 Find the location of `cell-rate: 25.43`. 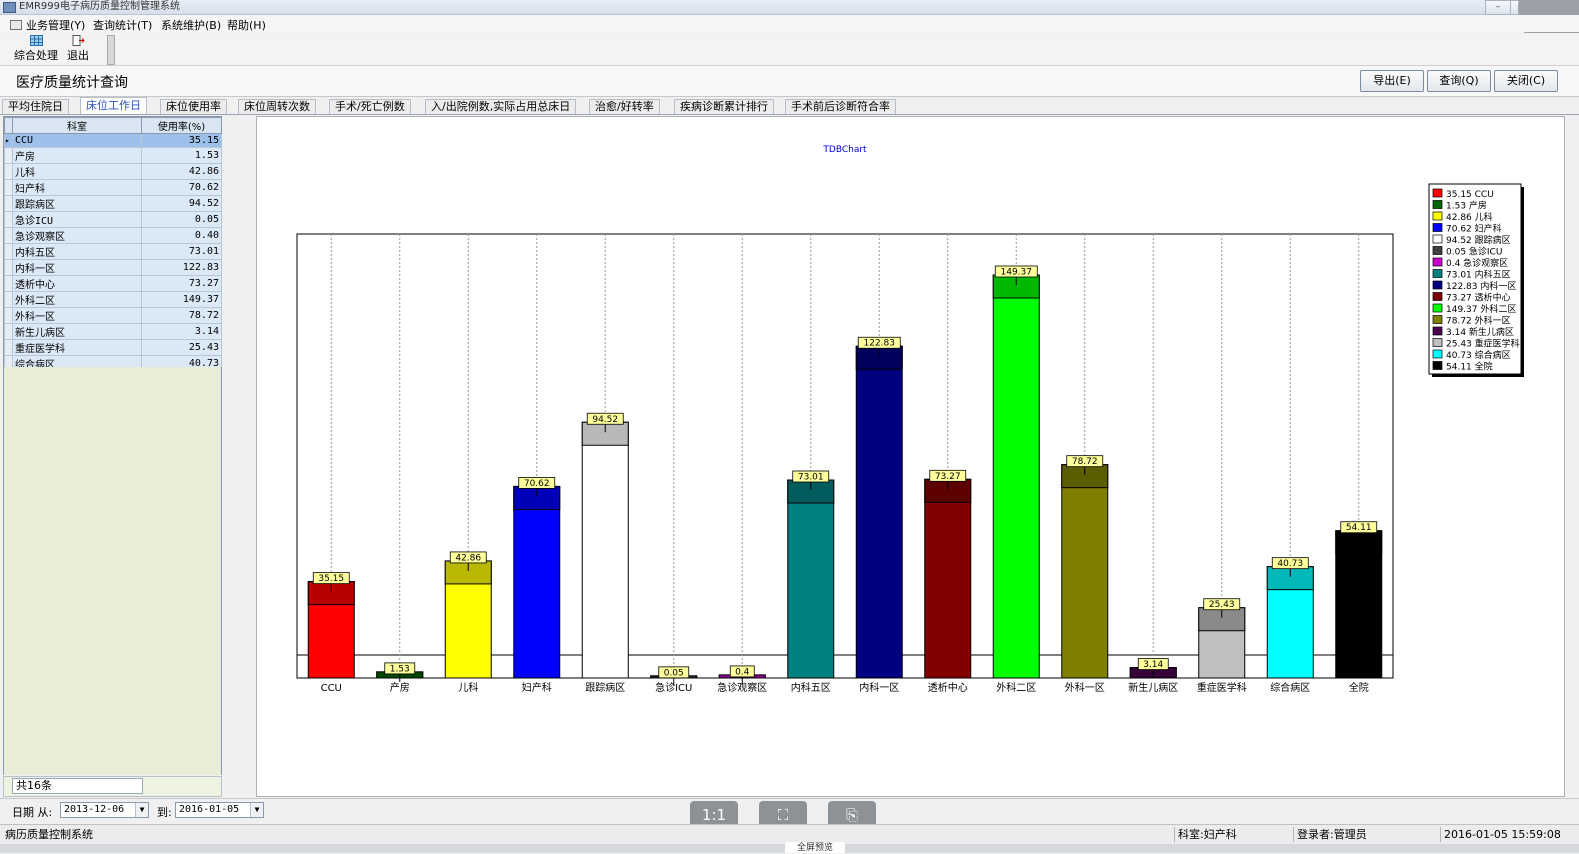

cell-rate: 25.43 is located at coordinates (181, 347).